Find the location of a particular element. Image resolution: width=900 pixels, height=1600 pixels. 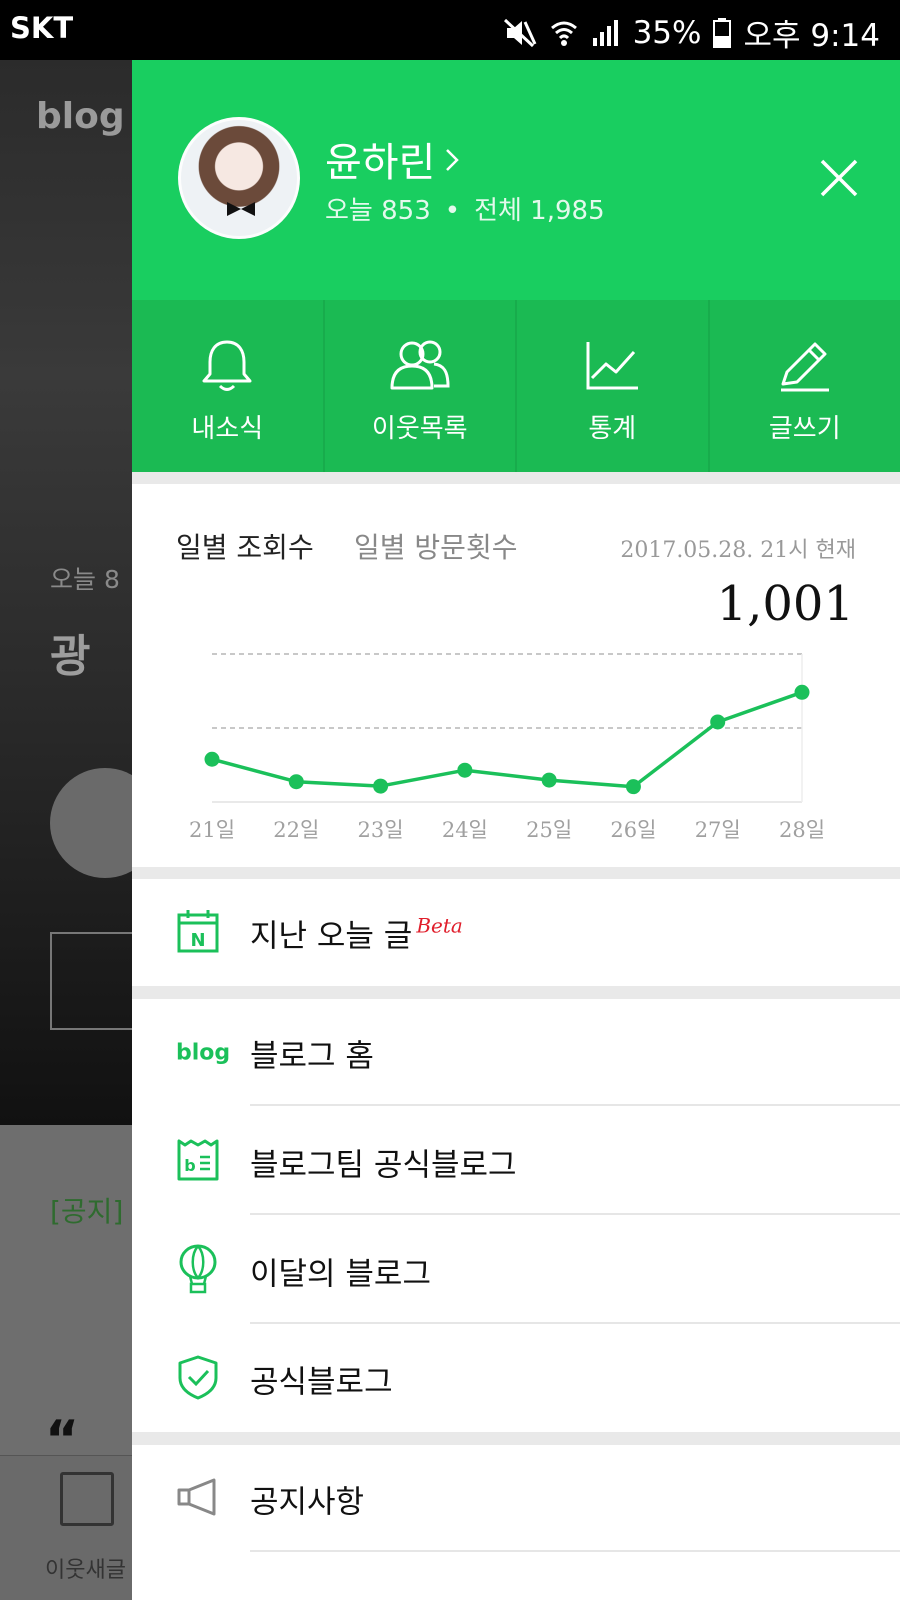

quick-action-label: 이웃목록 is located at coordinates (419, 429).